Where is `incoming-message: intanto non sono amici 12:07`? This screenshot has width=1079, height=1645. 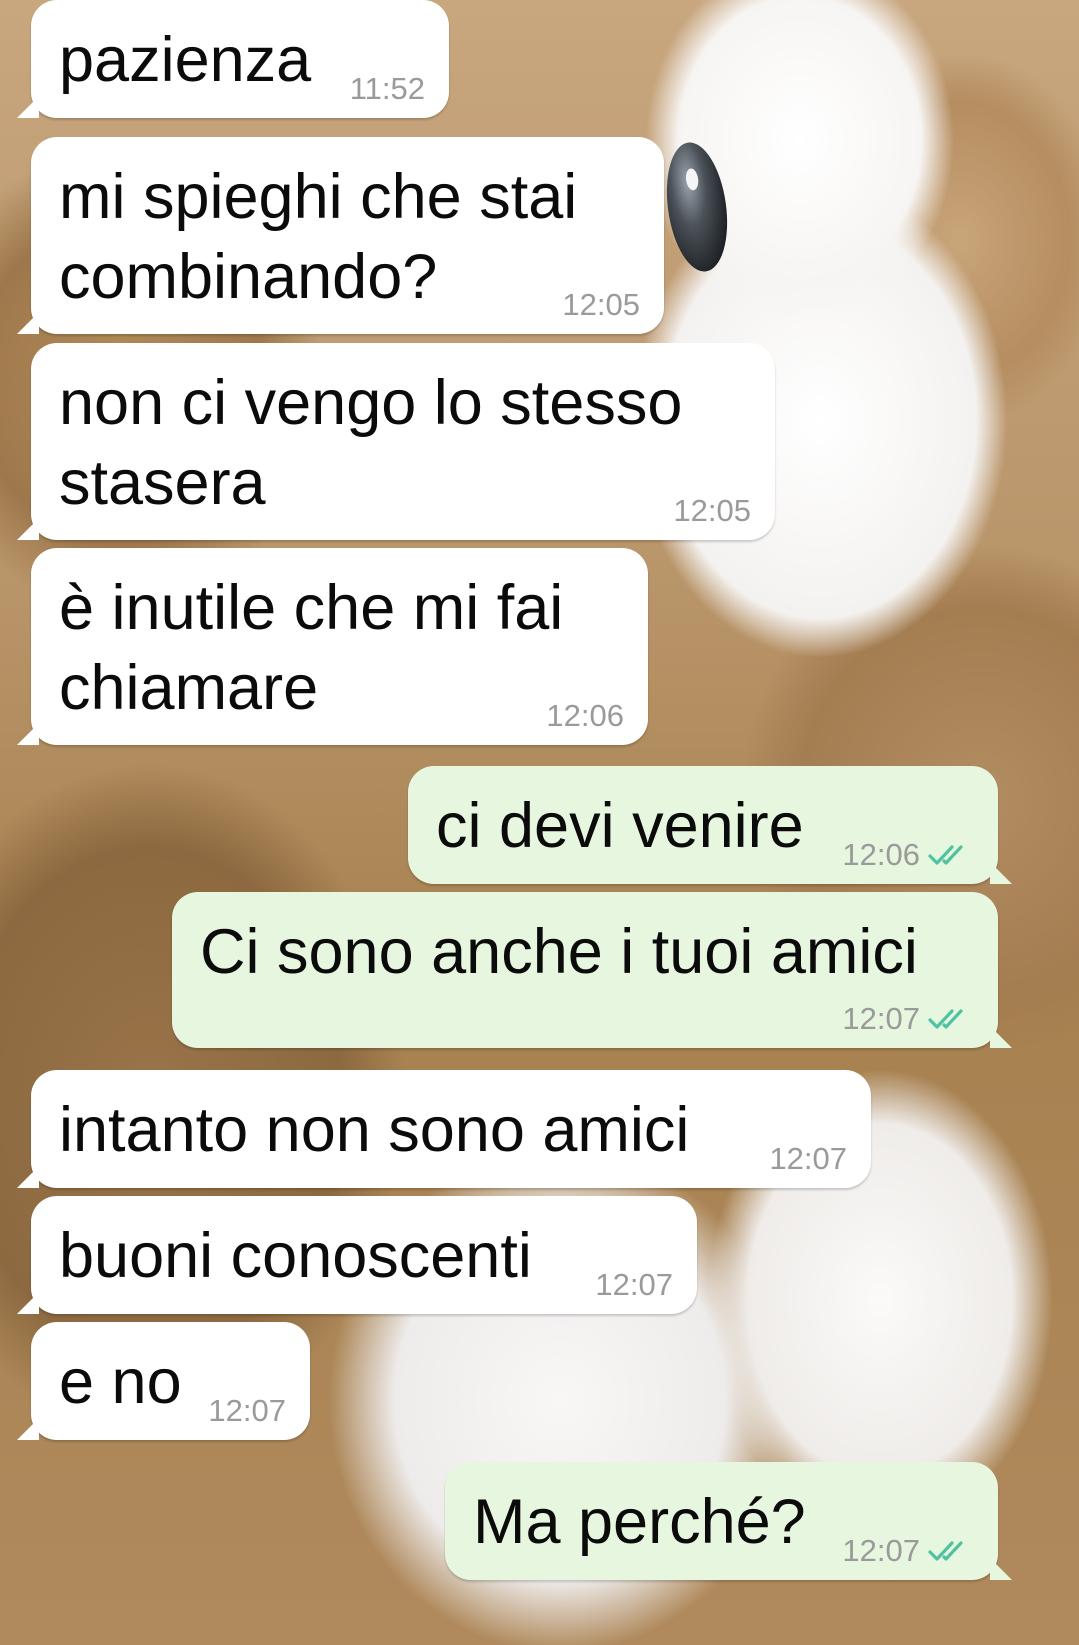
incoming-message: intanto non sono amici 12:07 is located at coordinates (444, 1129).